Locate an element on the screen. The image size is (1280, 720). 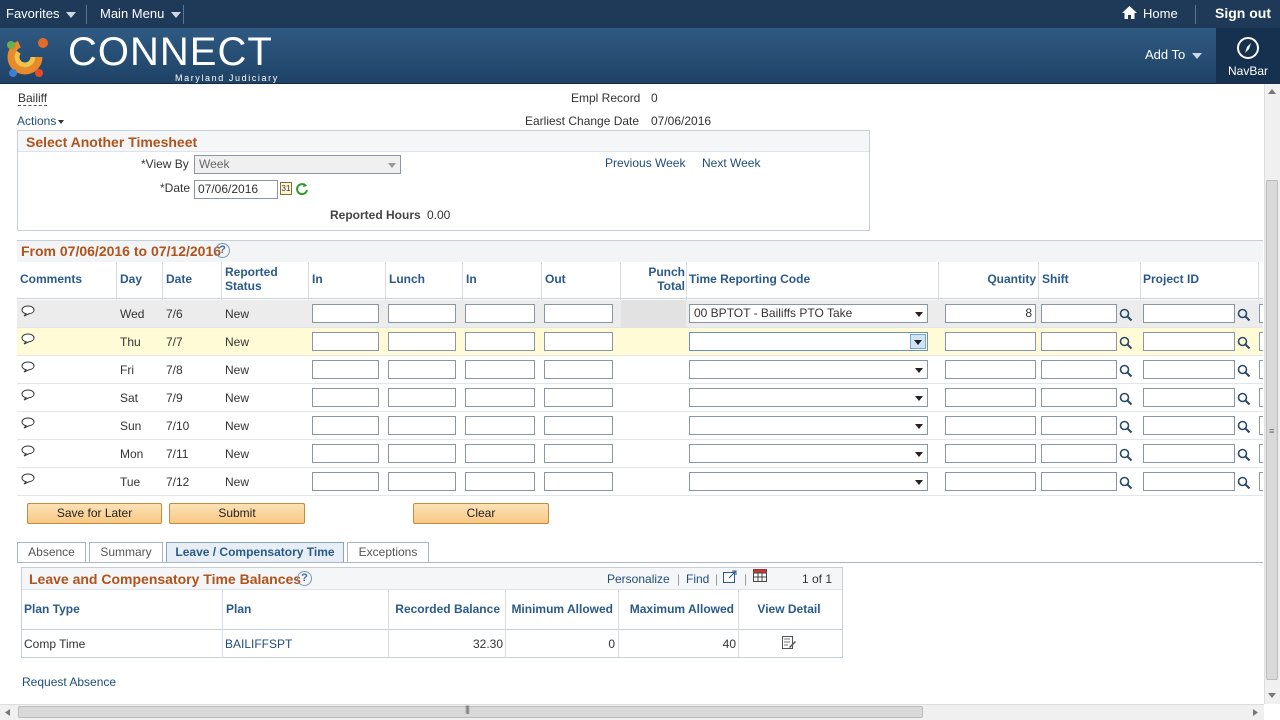
tab-leave-compensatory-time: Leave / Compensatory Time is located at coordinates (255, 552).